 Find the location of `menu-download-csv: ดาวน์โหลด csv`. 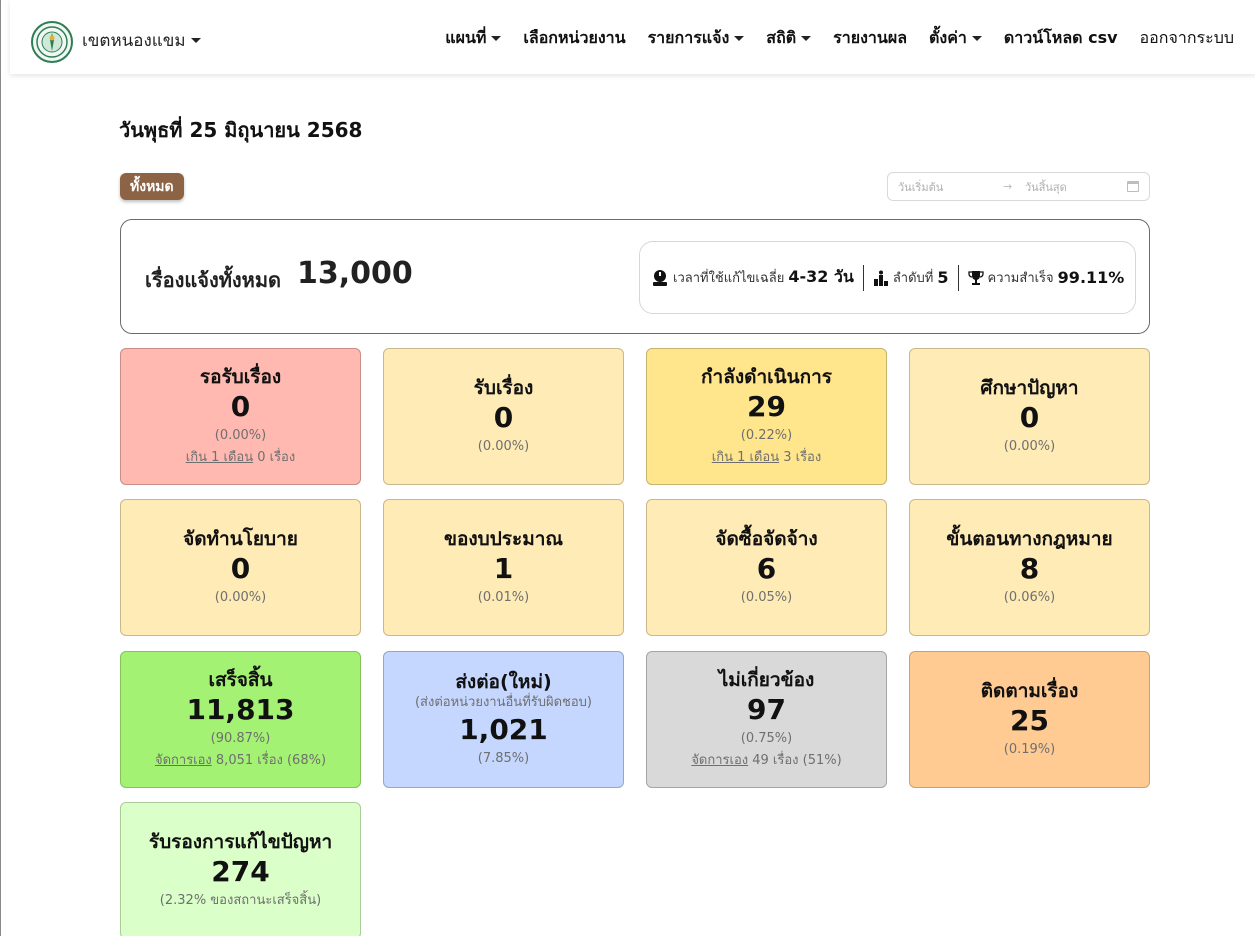

menu-download-csv: ดาวน์โหลด csv is located at coordinates (1061, 38).